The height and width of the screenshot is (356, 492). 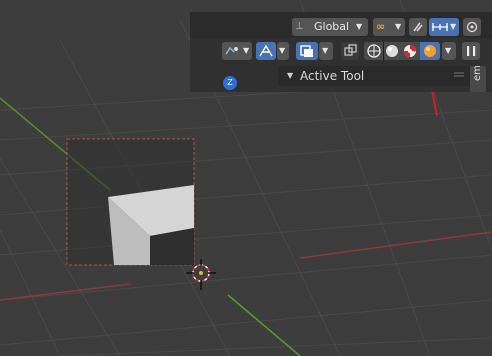 What do you see at coordinates (374, 51) in the screenshot?
I see `wireframe-shading-icon` at bounding box center [374, 51].